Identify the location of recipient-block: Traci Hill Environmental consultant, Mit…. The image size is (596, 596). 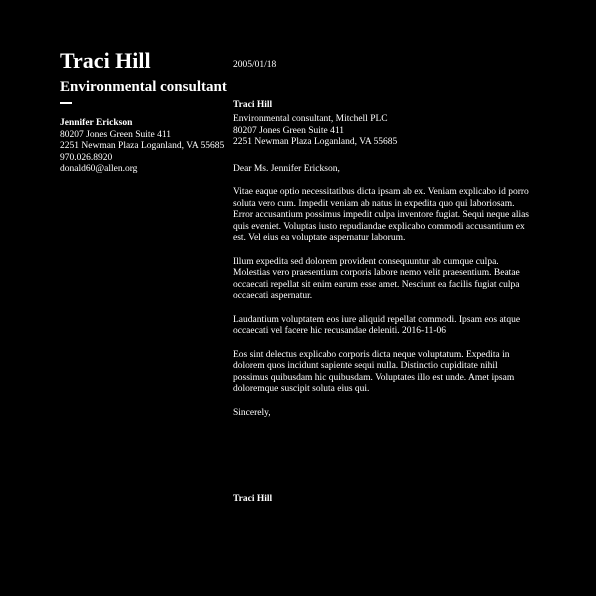
(383, 124).